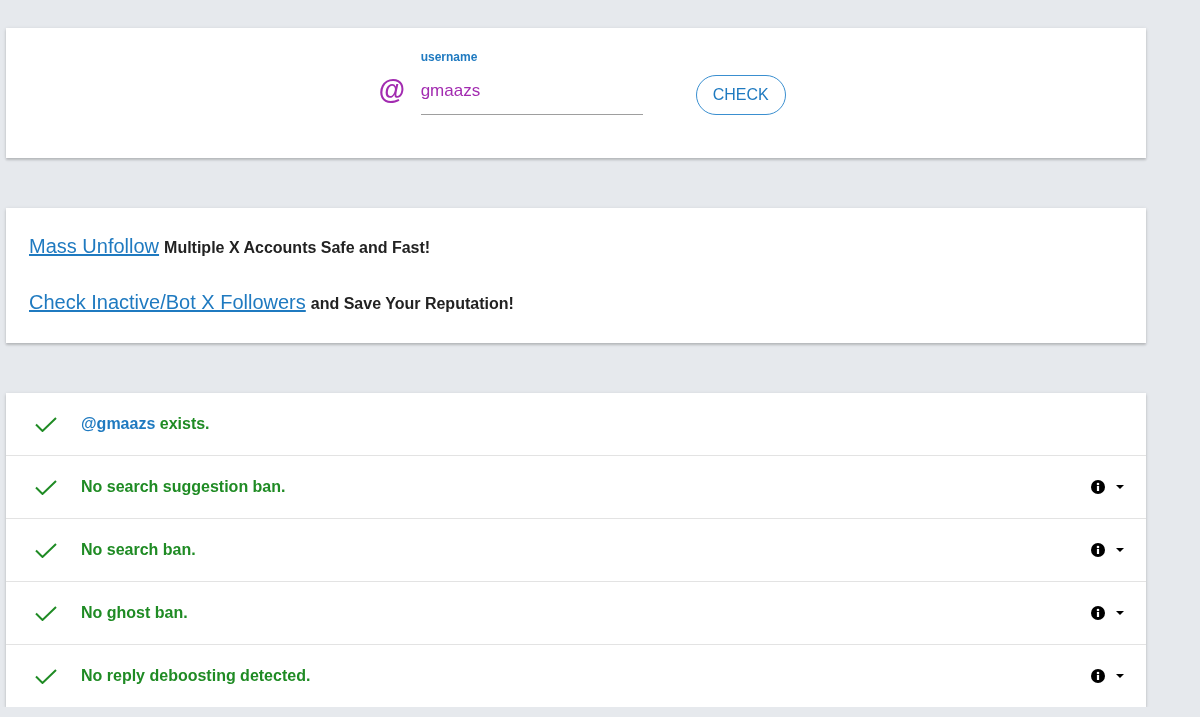 The height and width of the screenshot is (717, 1200). What do you see at coordinates (94, 246) in the screenshot?
I see `promo-link: Mass Unfollow` at bounding box center [94, 246].